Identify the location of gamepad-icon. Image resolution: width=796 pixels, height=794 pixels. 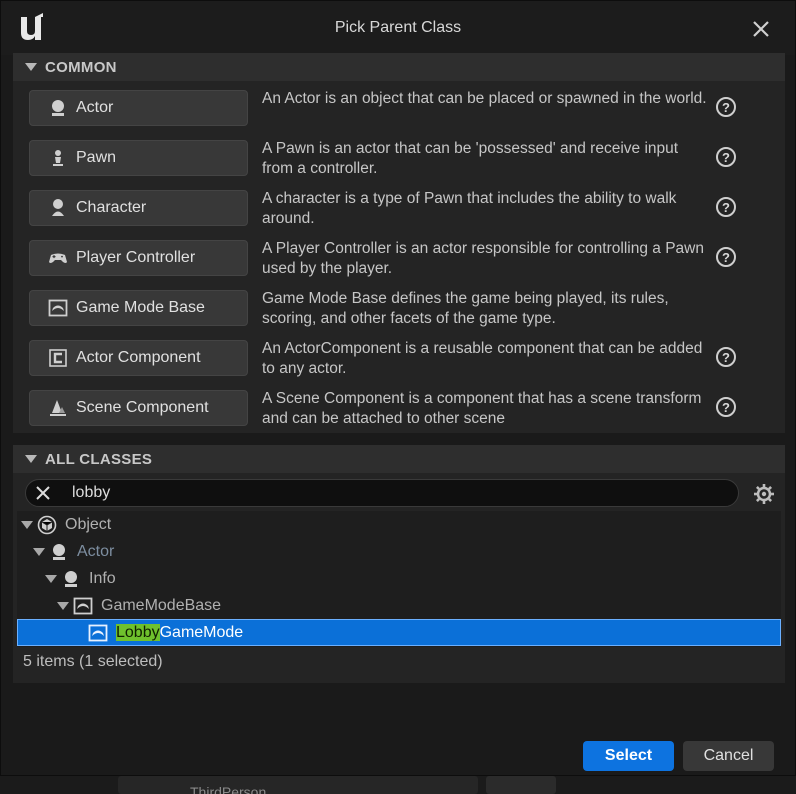
(58, 258).